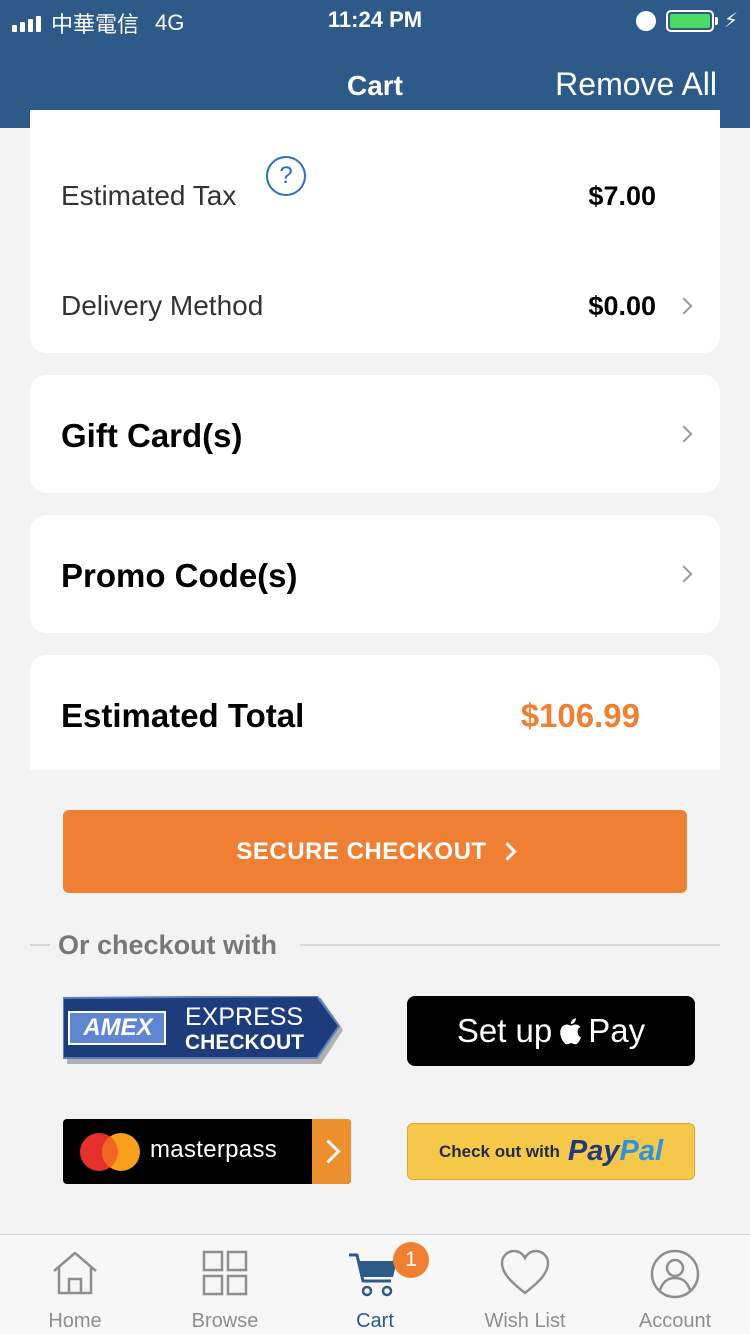 The height and width of the screenshot is (1334, 750). What do you see at coordinates (40, 945) in the screenshot?
I see `divider-left` at bounding box center [40, 945].